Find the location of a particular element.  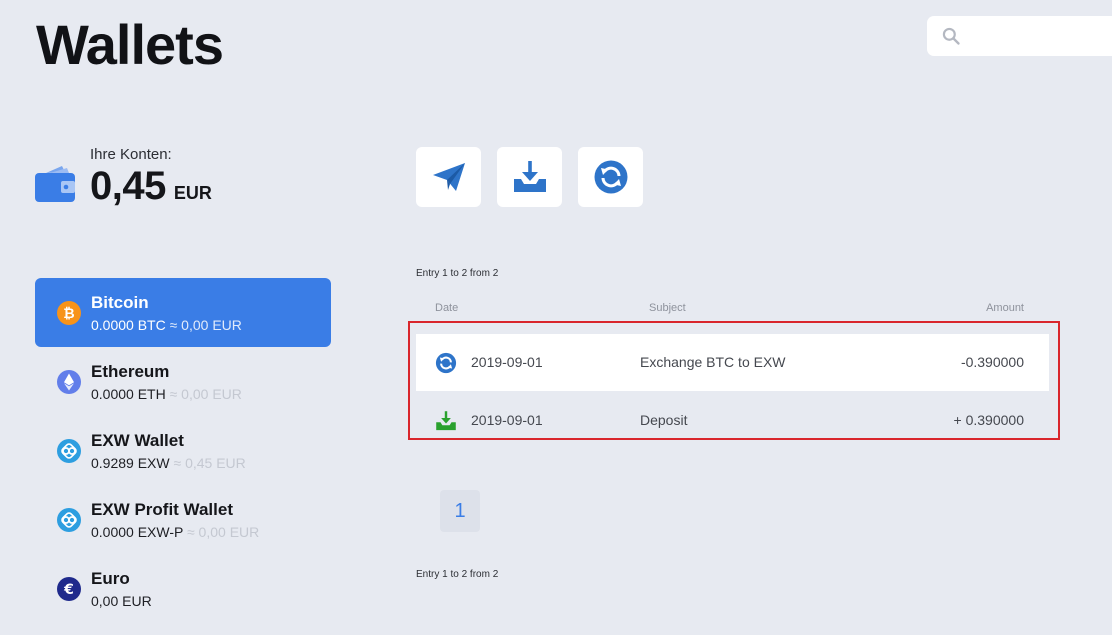

balance-label: Ihre Konten: is located at coordinates (131, 154).